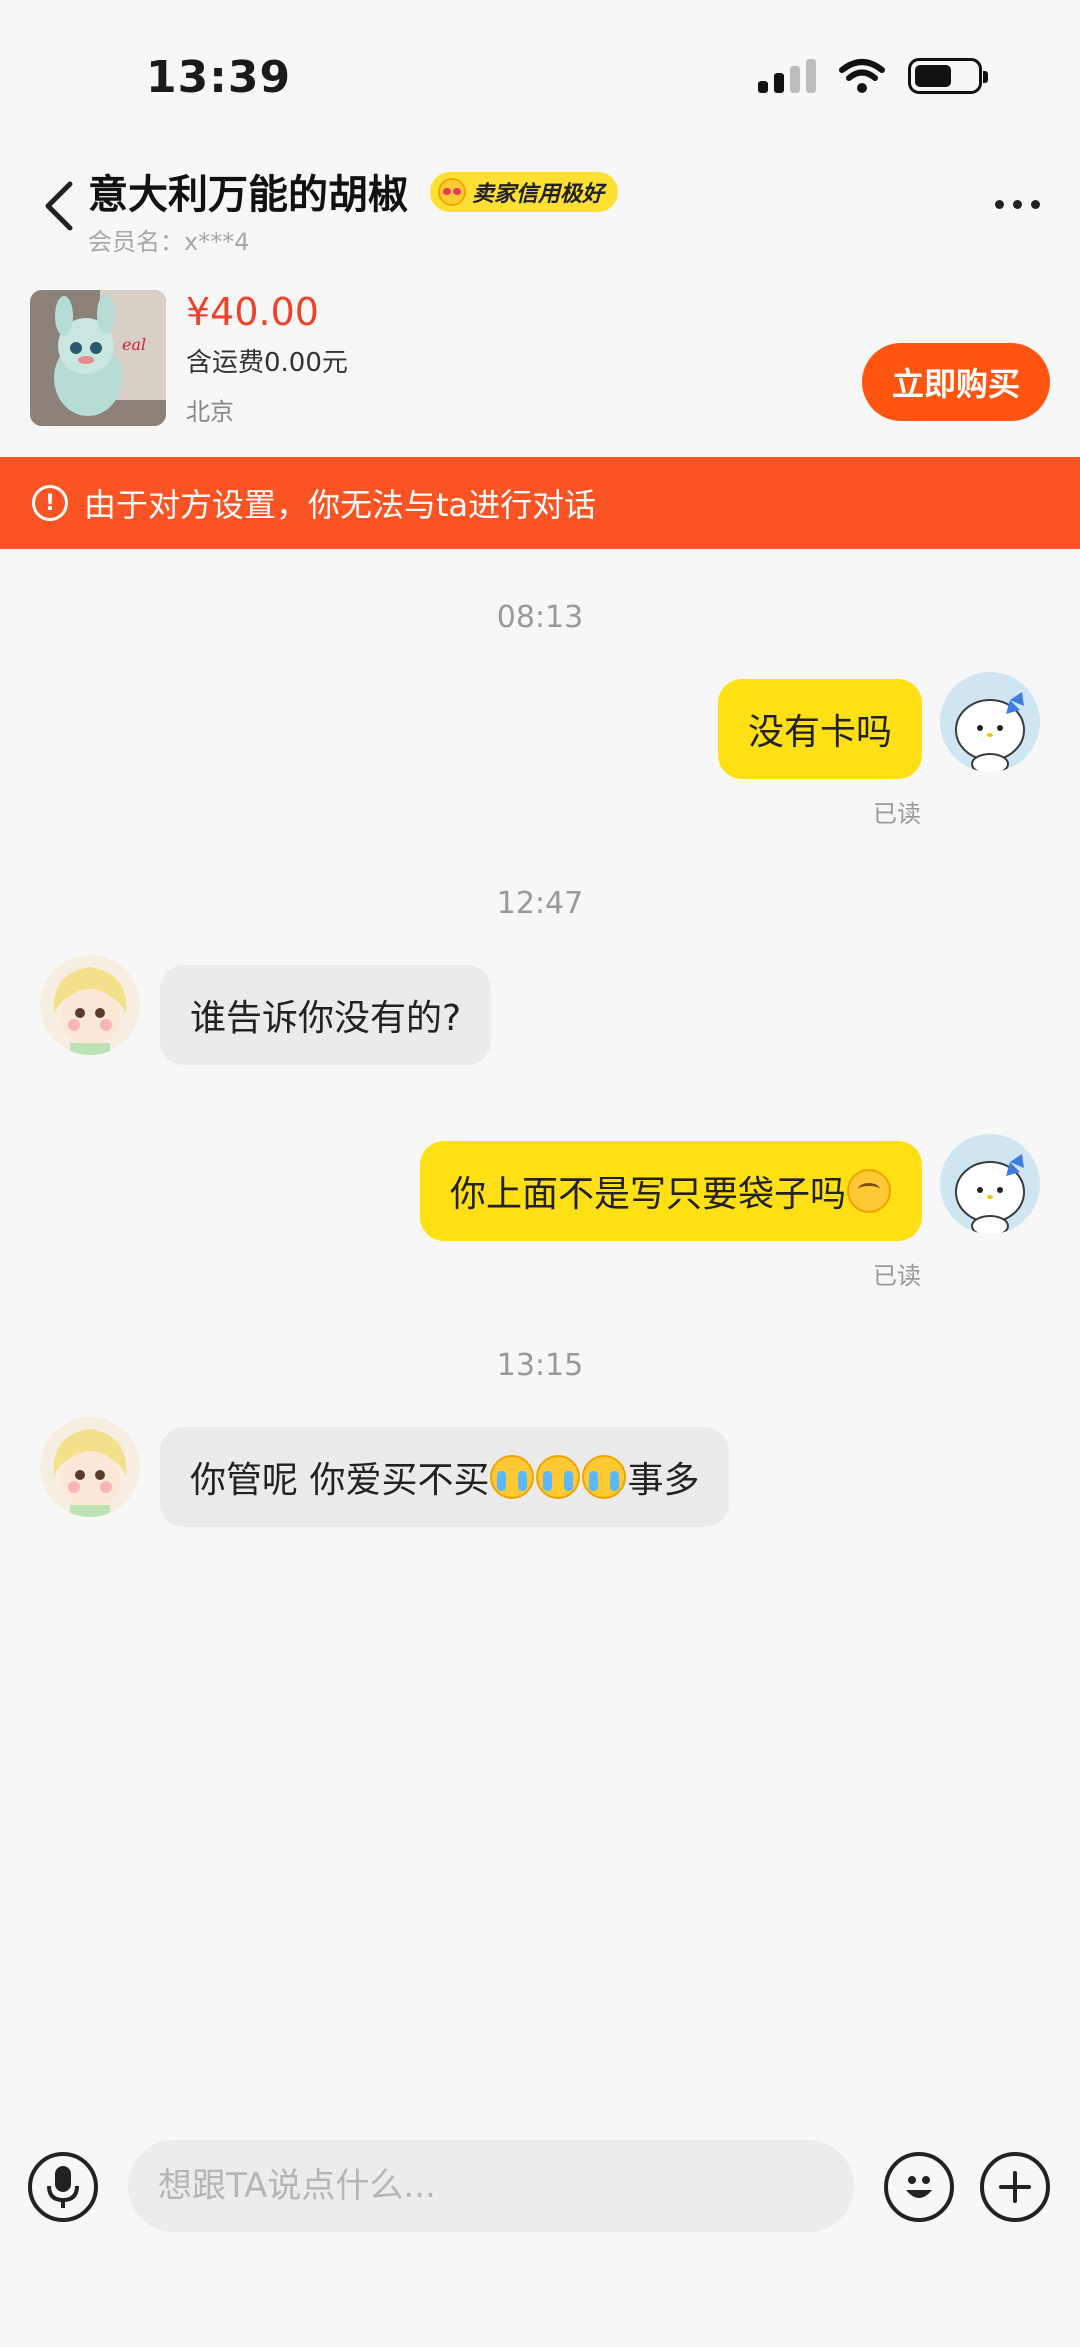 This screenshot has height=2347, width=1080. What do you see at coordinates (169, 242) in the screenshot?
I see `member-name: 会员名：x***4` at bounding box center [169, 242].